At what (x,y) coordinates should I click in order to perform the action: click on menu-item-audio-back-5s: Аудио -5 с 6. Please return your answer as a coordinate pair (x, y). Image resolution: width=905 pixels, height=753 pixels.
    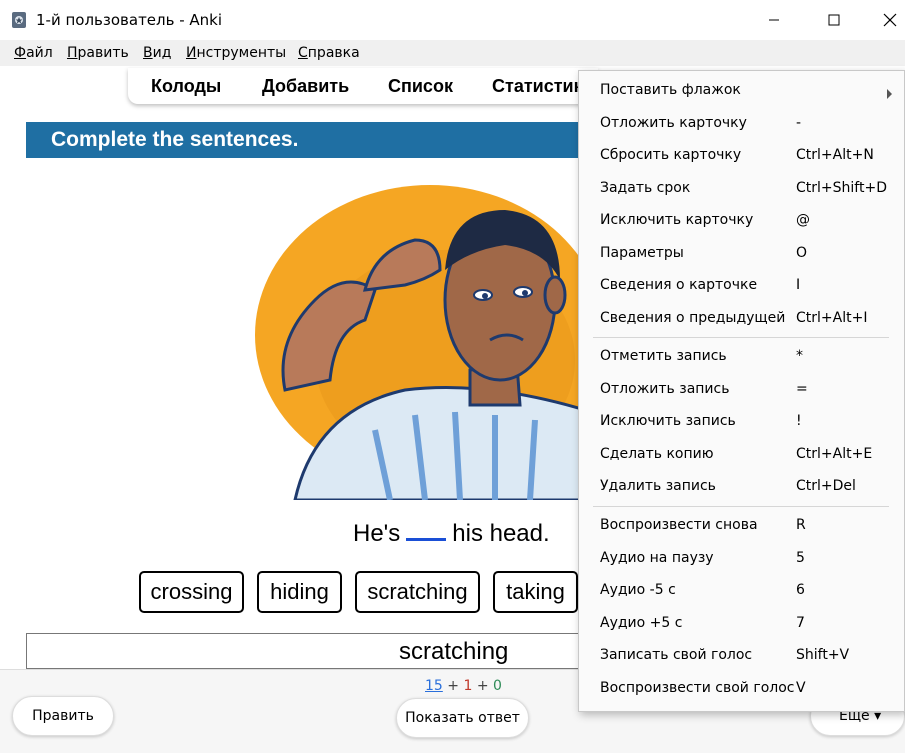
    Looking at the image, I should click on (741, 591).